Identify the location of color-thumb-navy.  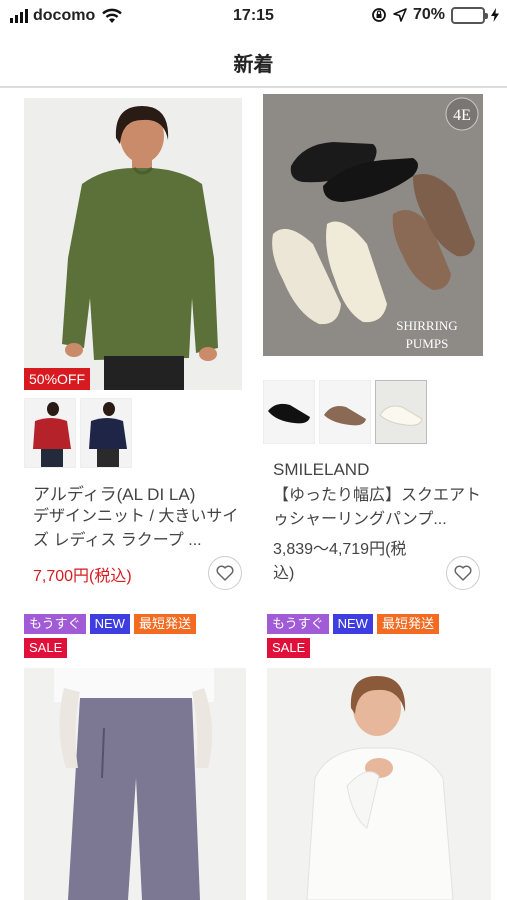
(106, 433).